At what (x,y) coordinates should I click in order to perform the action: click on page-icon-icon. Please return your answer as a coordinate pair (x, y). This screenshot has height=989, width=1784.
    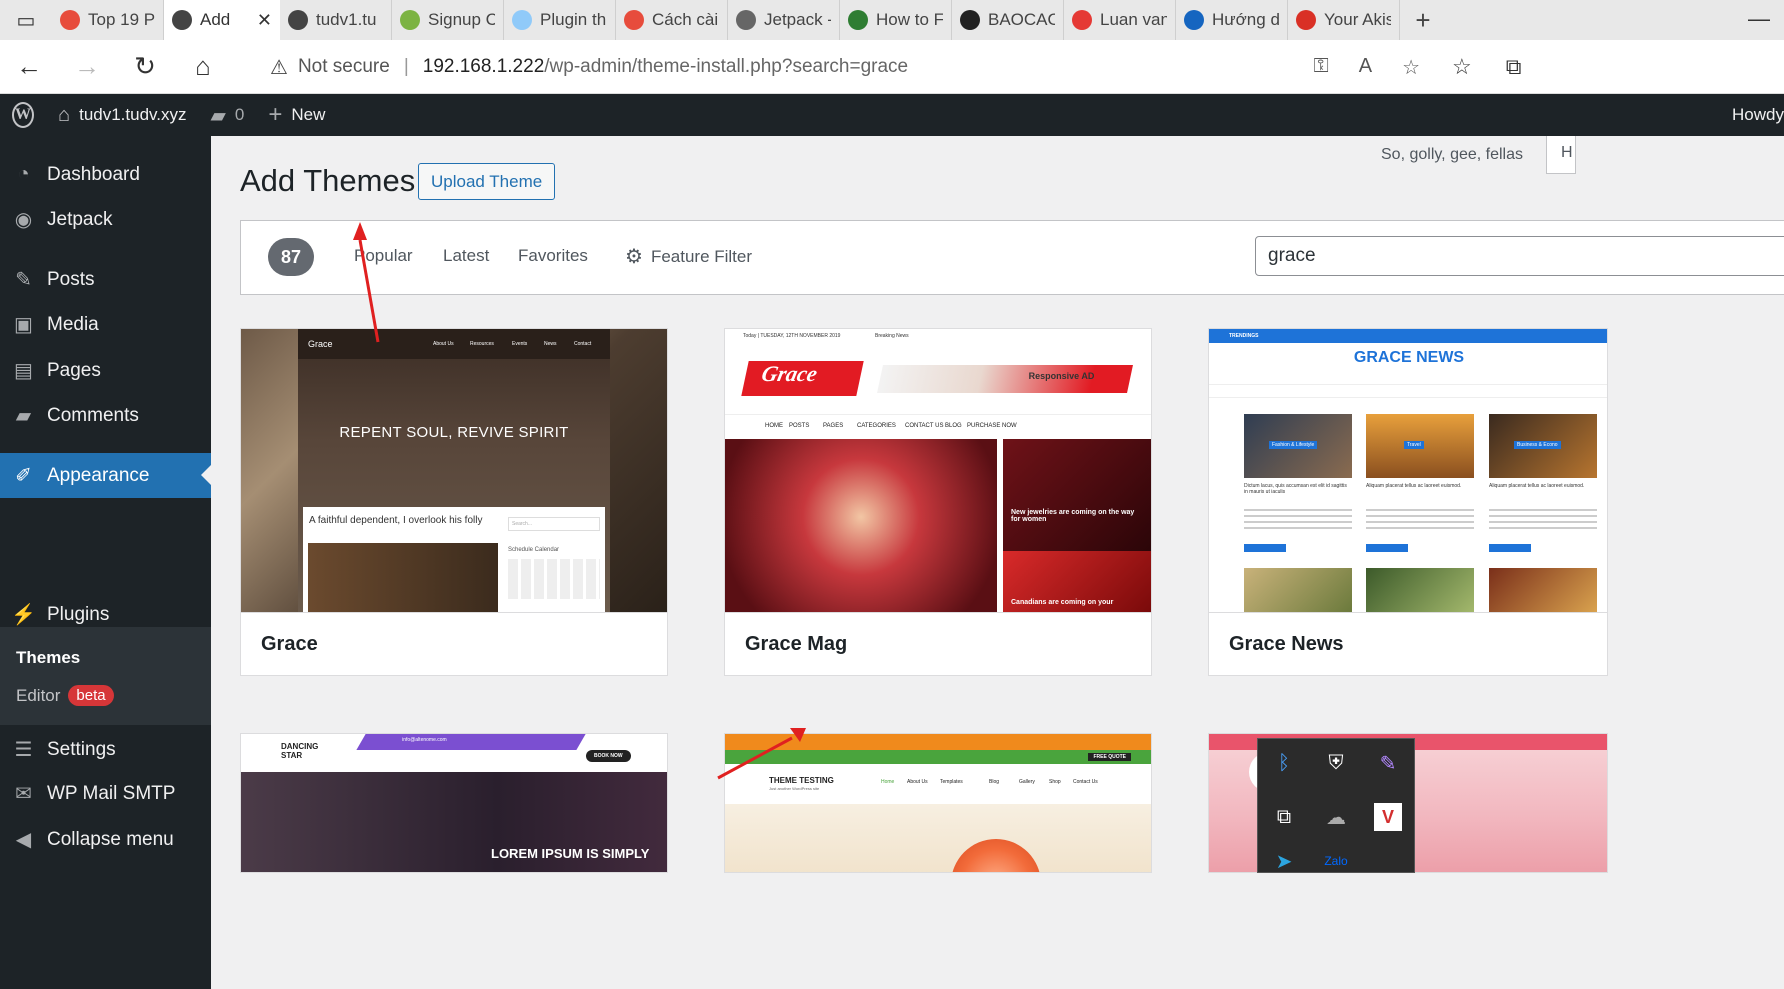
    Looking at the image, I should click on (298, 20).